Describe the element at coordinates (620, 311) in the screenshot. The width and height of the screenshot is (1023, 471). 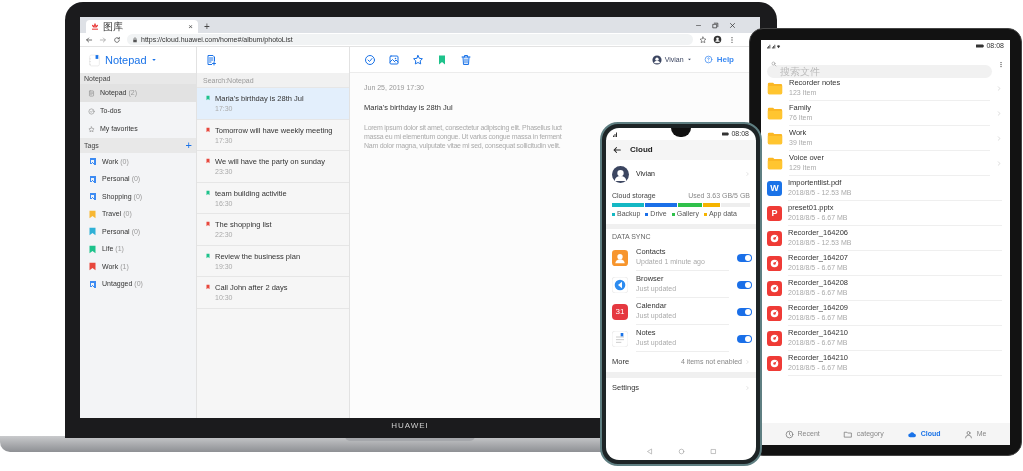
I see `calendar-app-icon: 31` at that location.